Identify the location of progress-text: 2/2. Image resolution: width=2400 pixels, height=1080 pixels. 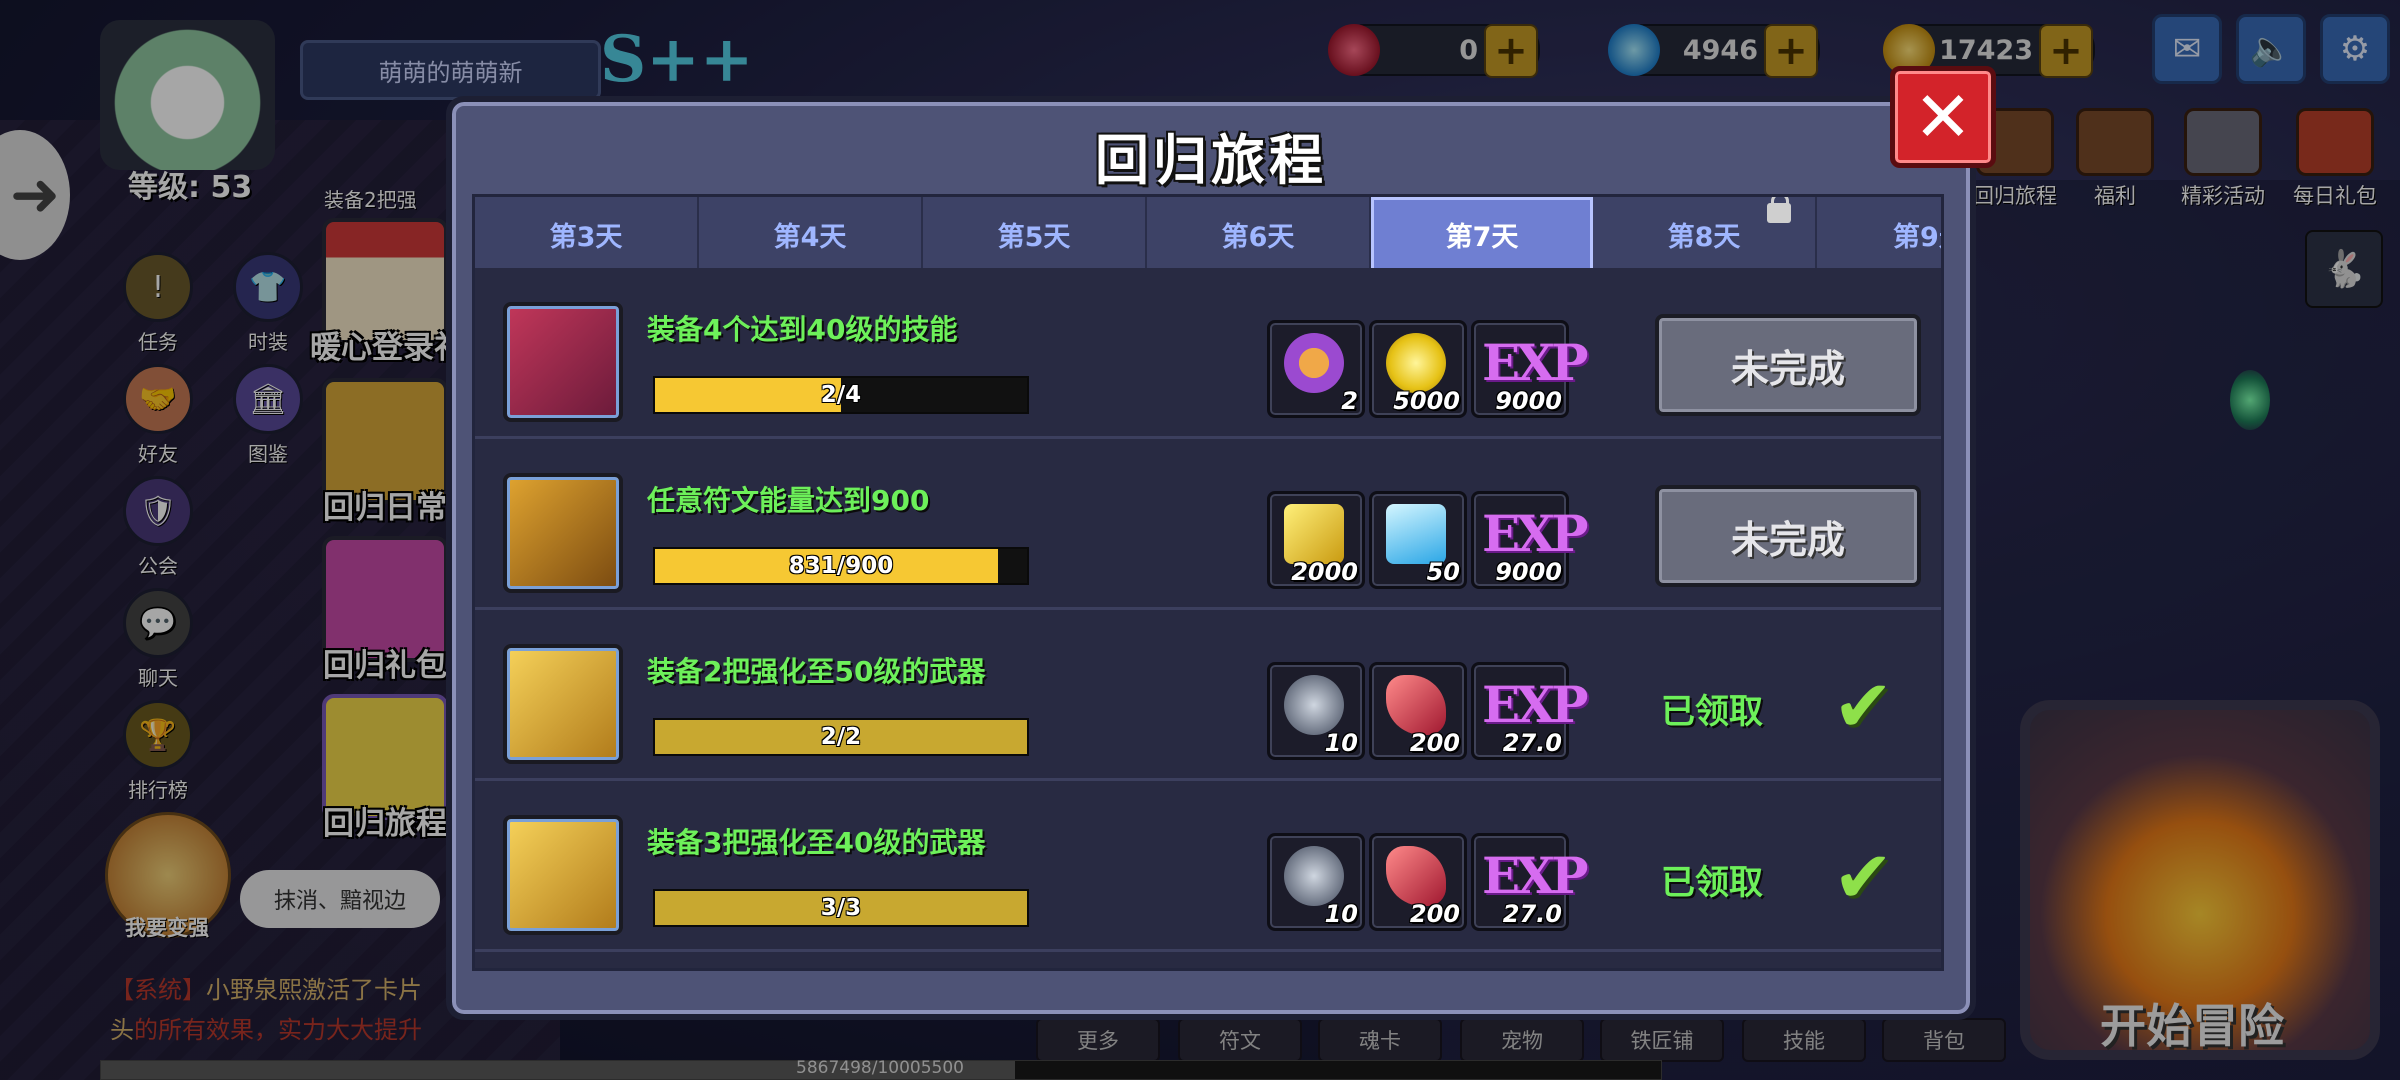
(841, 737).